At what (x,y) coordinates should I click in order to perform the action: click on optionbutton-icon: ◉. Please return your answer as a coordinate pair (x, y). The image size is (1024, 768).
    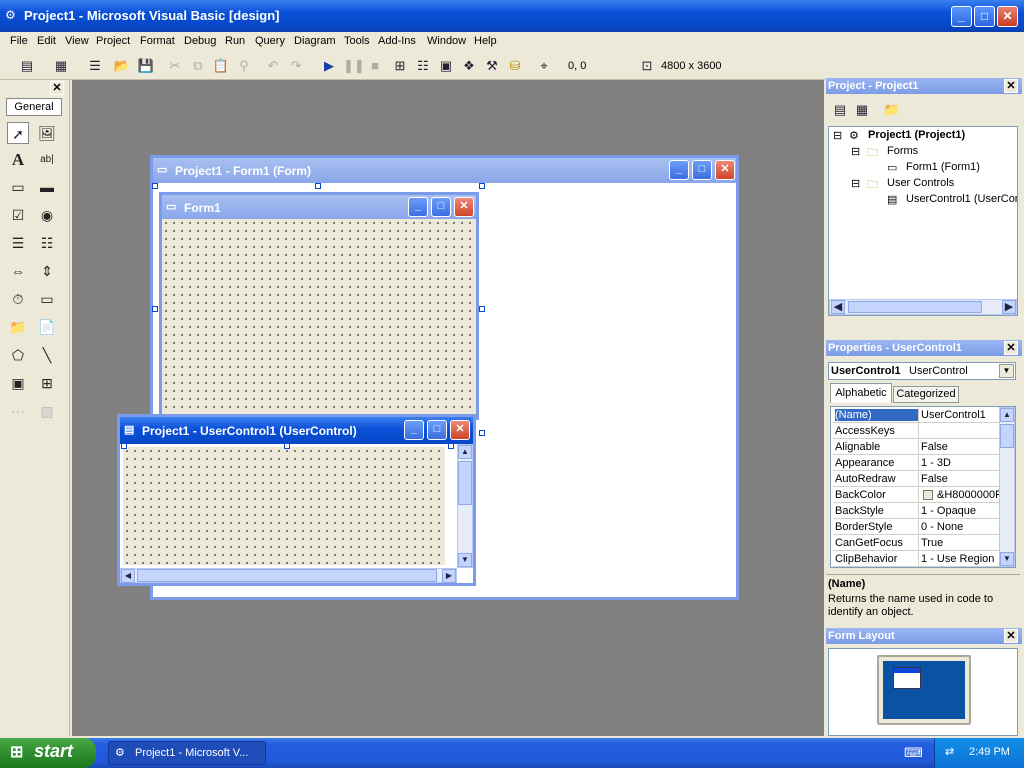
    Looking at the image, I should click on (47, 215).